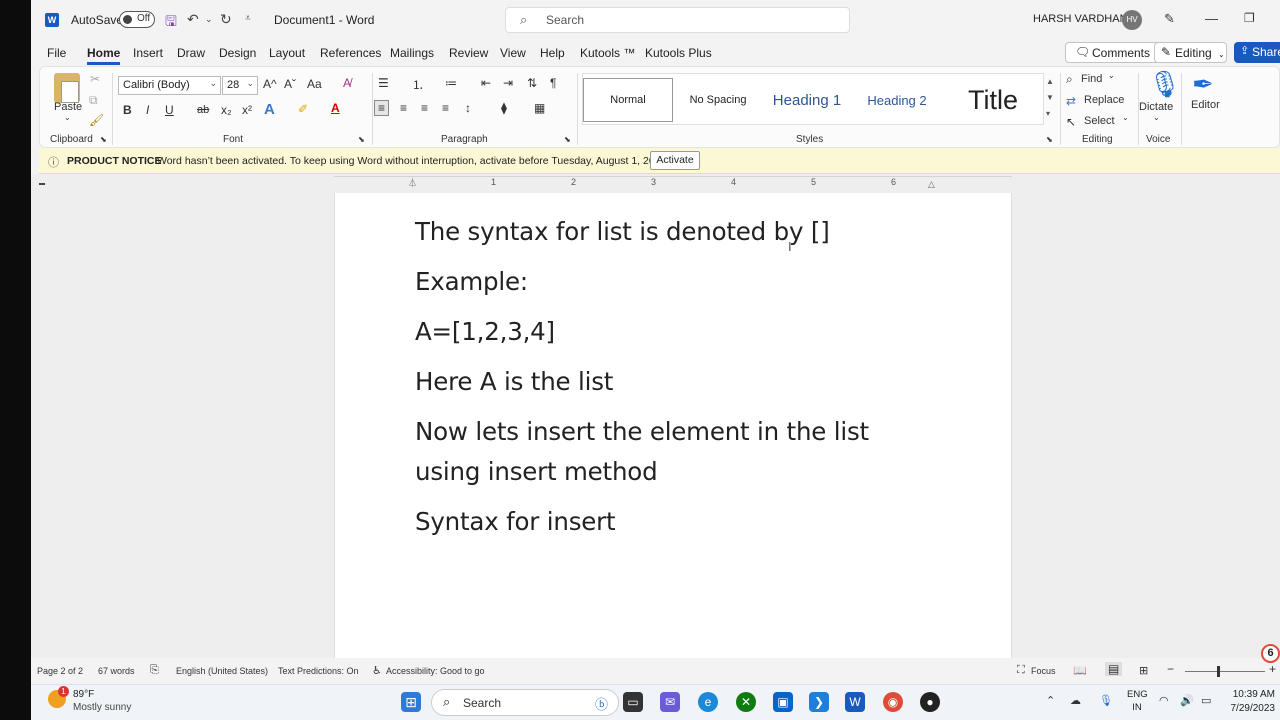 This screenshot has height=720, width=1280. What do you see at coordinates (287, 53) in the screenshot?
I see `tab-layout: Layout` at bounding box center [287, 53].